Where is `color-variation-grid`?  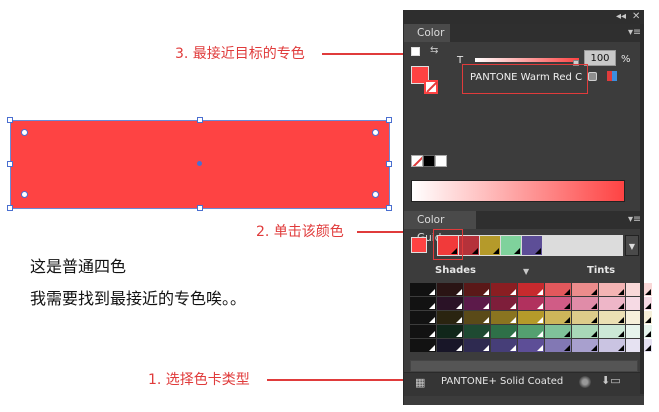
color-variation-grid is located at coordinates (531, 317).